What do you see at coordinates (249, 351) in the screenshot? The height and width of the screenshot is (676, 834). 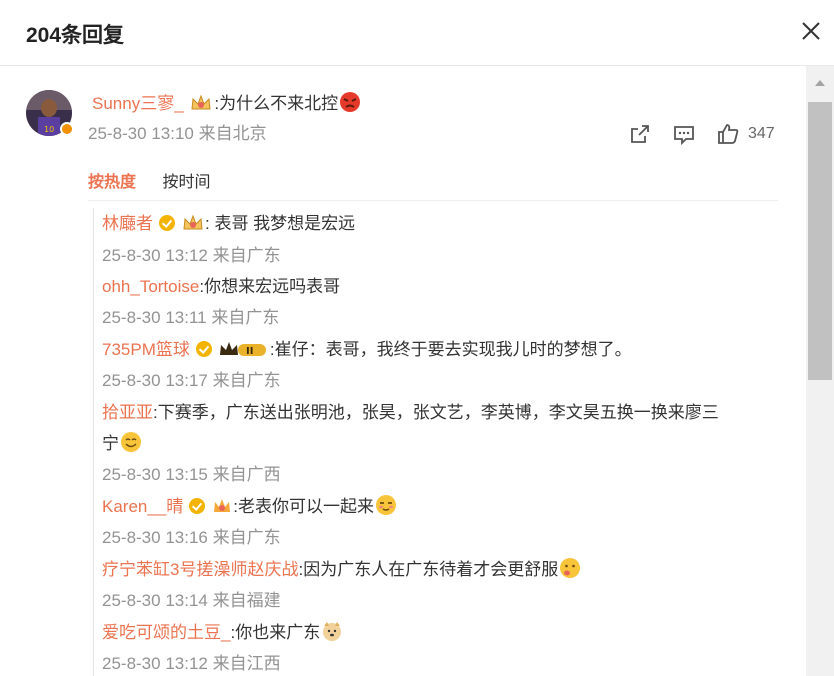 I see `level-text: II` at bounding box center [249, 351].